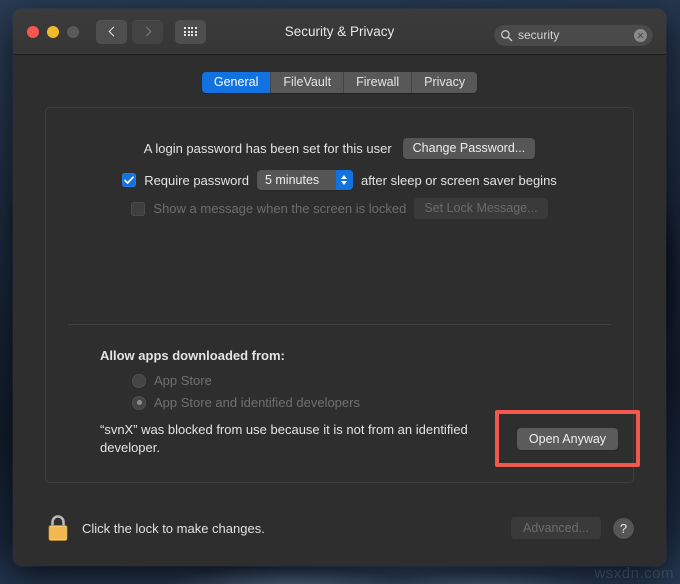  Describe the element at coordinates (196, 180) in the screenshot. I see `require-password-label: Require password` at that location.